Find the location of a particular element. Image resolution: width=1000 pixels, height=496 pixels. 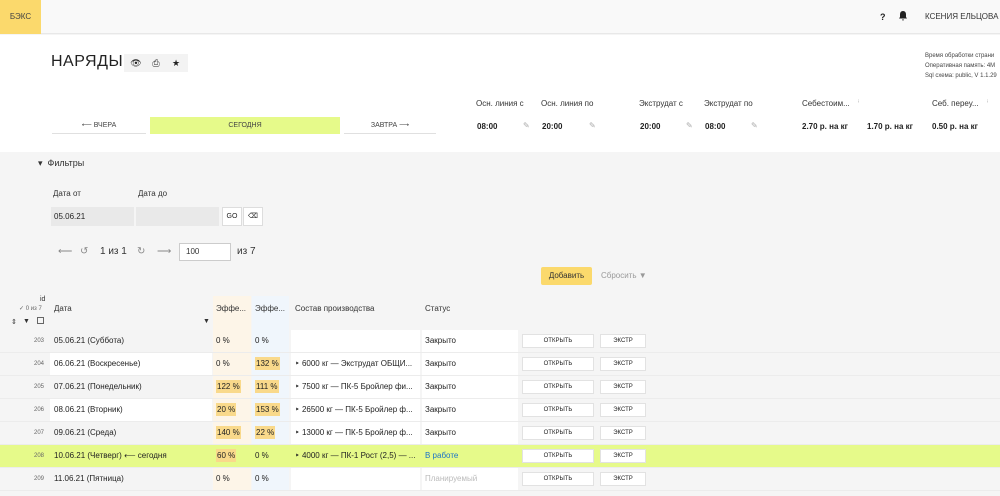

prev-page-icon: ↺ is located at coordinates (84, 251).